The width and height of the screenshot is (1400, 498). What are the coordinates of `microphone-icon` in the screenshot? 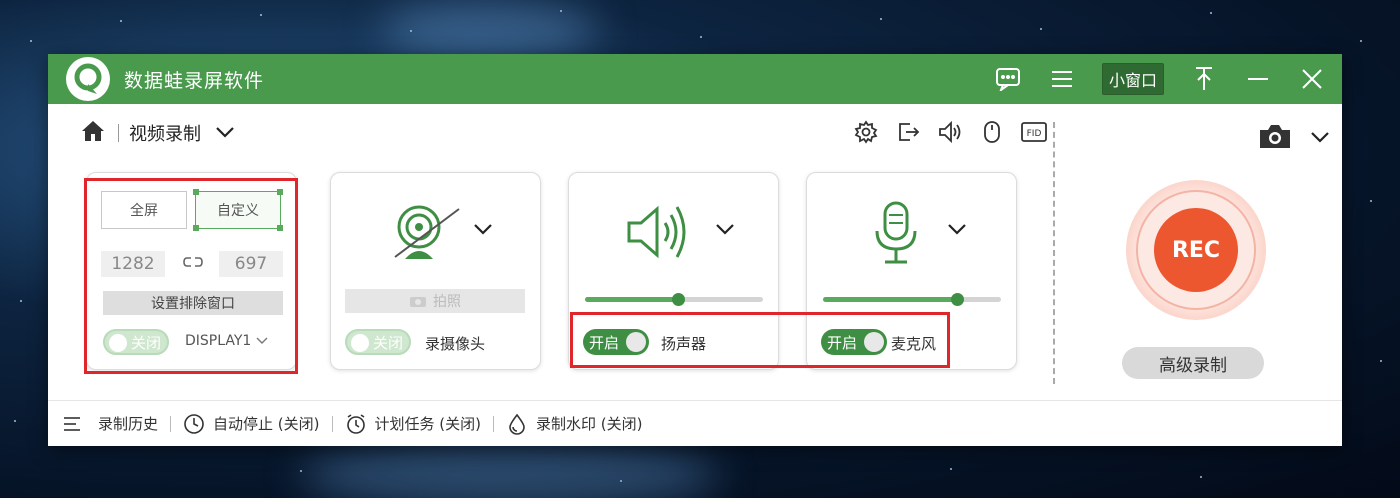 It's located at (896, 235).